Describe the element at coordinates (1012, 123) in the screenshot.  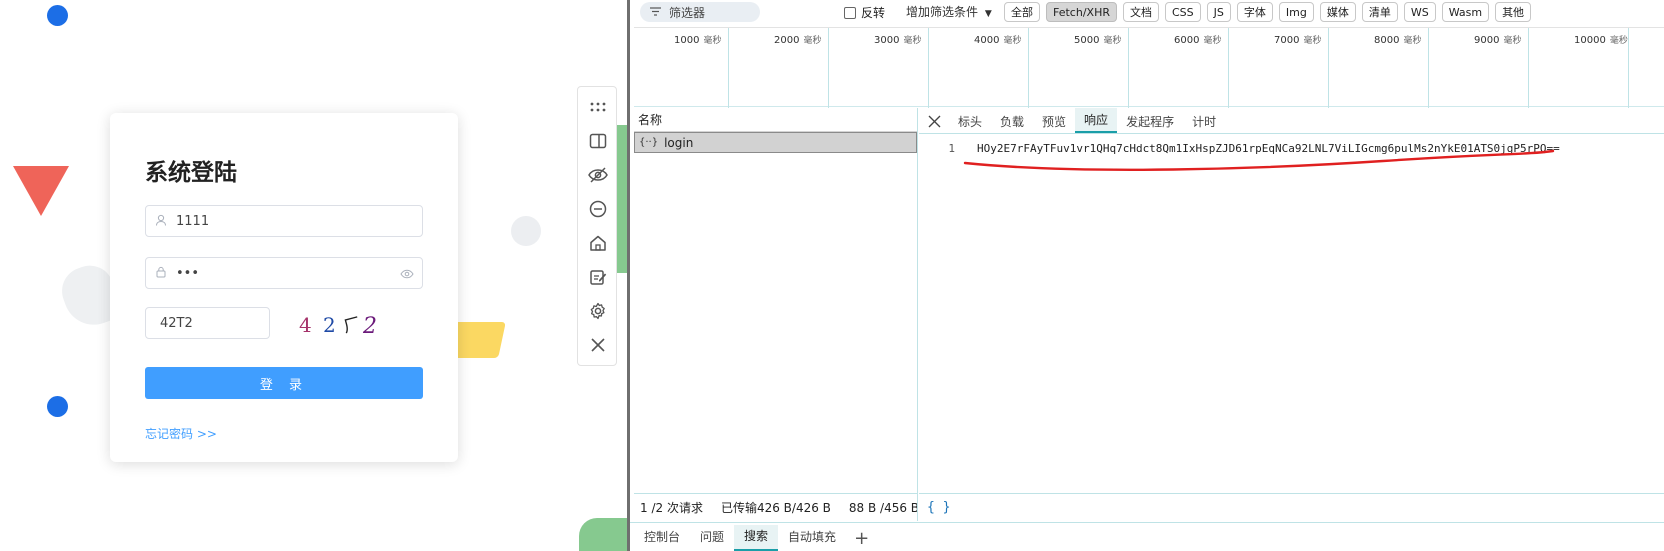
I see `detail-tab-1: 负载` at that location.